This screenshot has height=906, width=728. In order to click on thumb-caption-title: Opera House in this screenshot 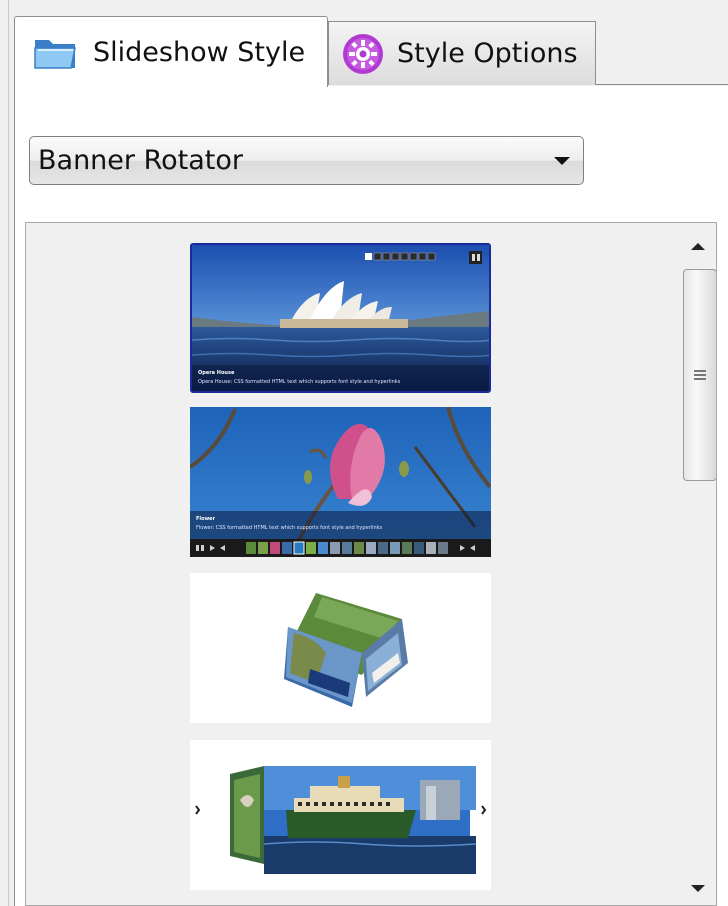, I will do `click(216, 373)`.